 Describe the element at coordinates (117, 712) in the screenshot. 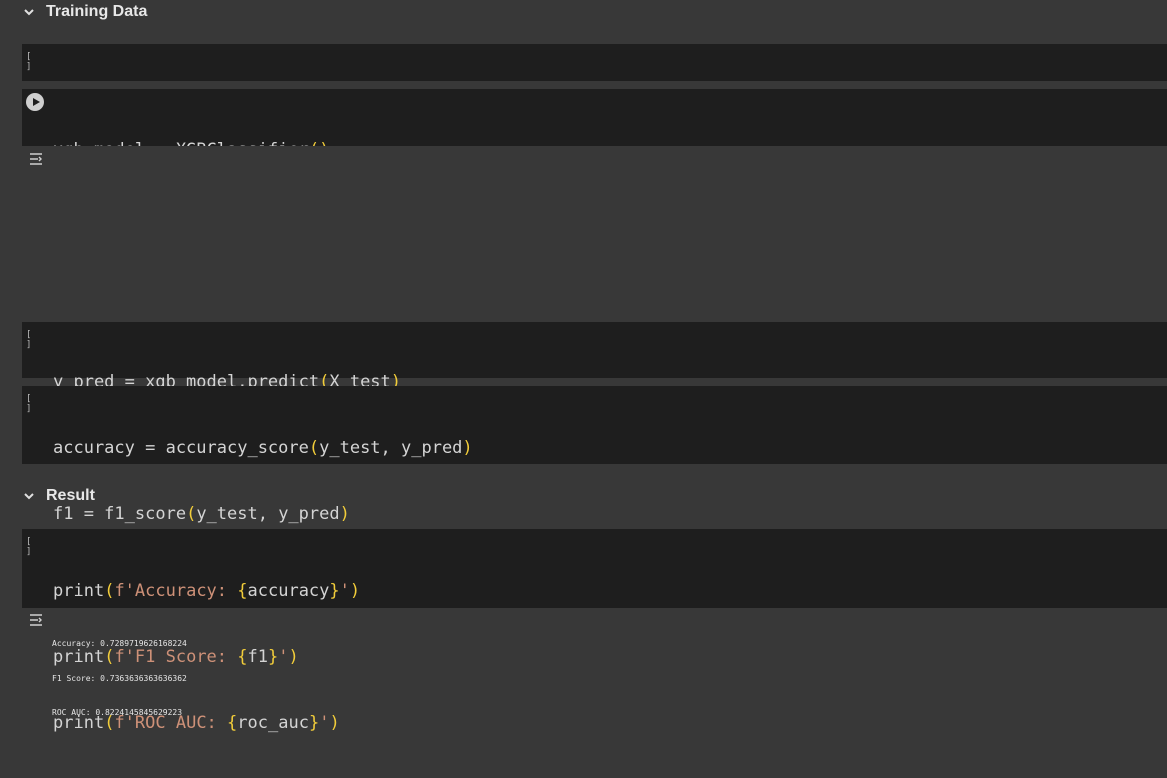

I see `output-line: ROC AUC: 0.8224145845629223` at that location.